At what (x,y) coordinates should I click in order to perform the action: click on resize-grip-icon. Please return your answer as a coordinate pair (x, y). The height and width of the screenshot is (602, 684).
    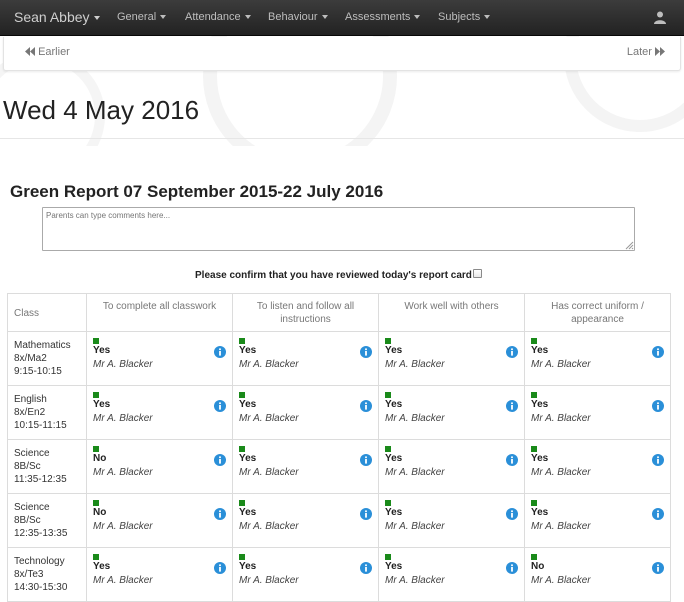
    Looking at the image, I should click on (629, 245).